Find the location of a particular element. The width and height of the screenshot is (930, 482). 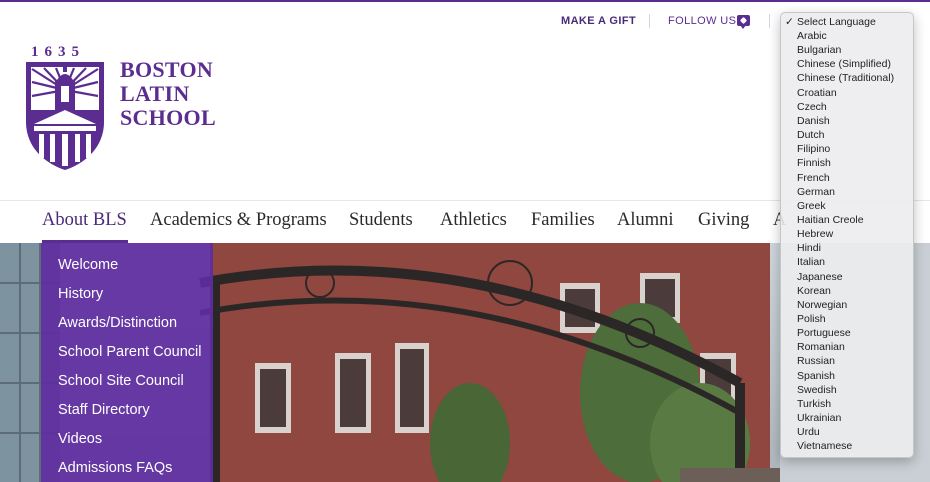

language-option: Italian is located at coordinates (811, 262).